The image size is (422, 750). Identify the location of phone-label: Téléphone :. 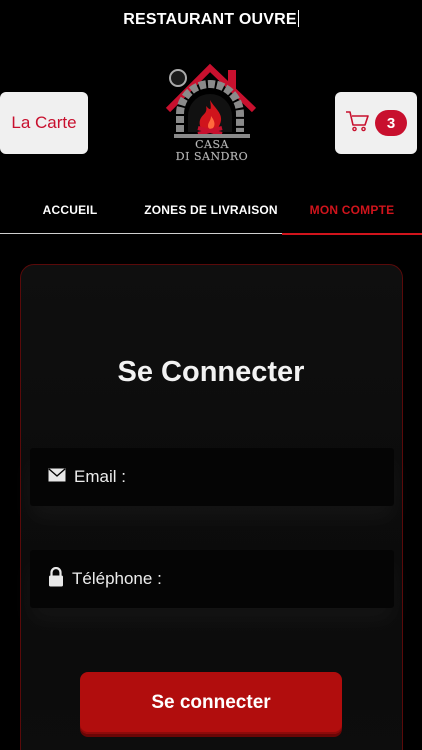
(117, 578).